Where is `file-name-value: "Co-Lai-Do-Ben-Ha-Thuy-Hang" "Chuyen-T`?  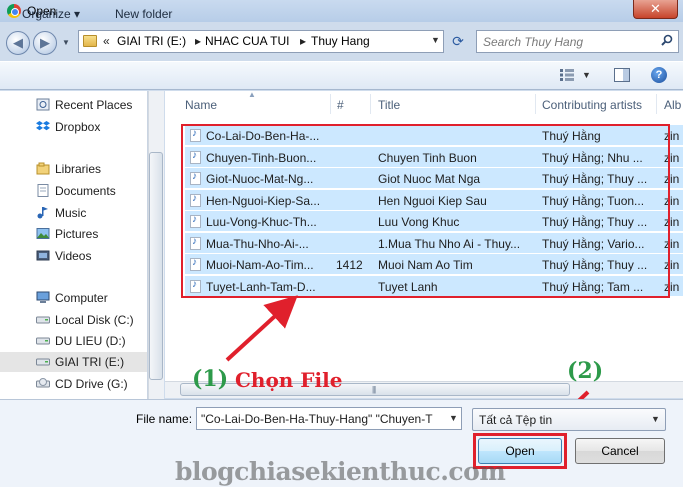
file-name-value: "Co-Lai-Do-Ben-Ha-Thuy-Hang" "Chuyen-T is located at coordinates (321, 419).